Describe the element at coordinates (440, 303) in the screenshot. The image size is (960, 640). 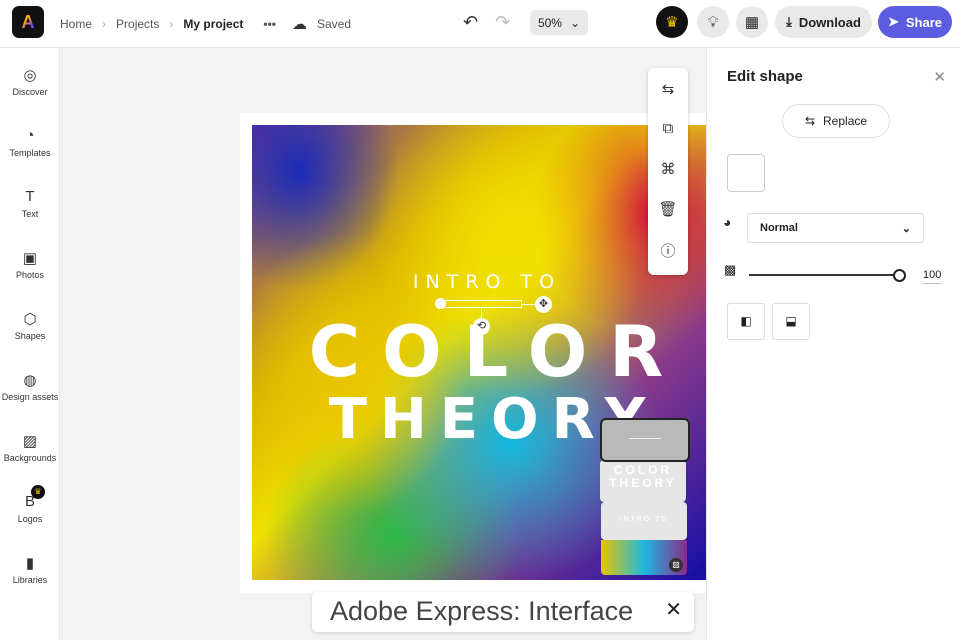
I see `resize-handle` at that location.